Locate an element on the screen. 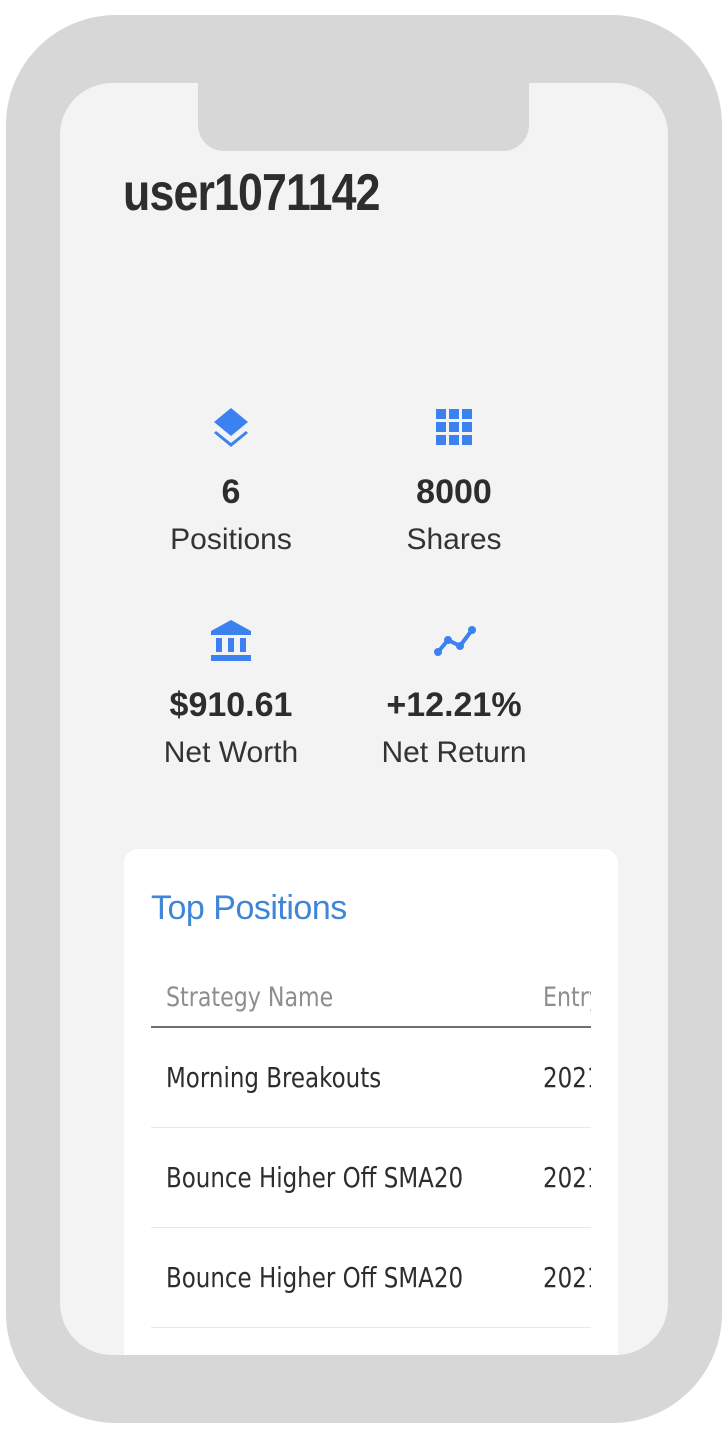 This screenshot has height=1441, width=728. card-title: Top Positions is located at coordinates (249, 908).